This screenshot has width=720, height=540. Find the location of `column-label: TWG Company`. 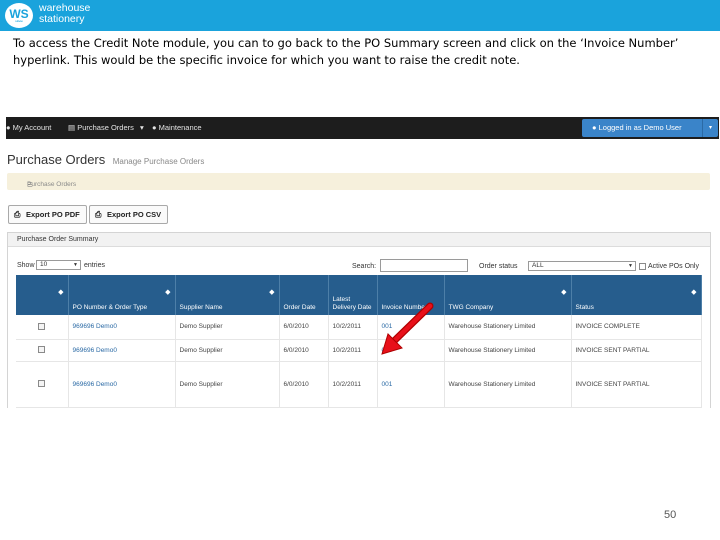

column-label: TWG Company is located at coordinates (471, 307).